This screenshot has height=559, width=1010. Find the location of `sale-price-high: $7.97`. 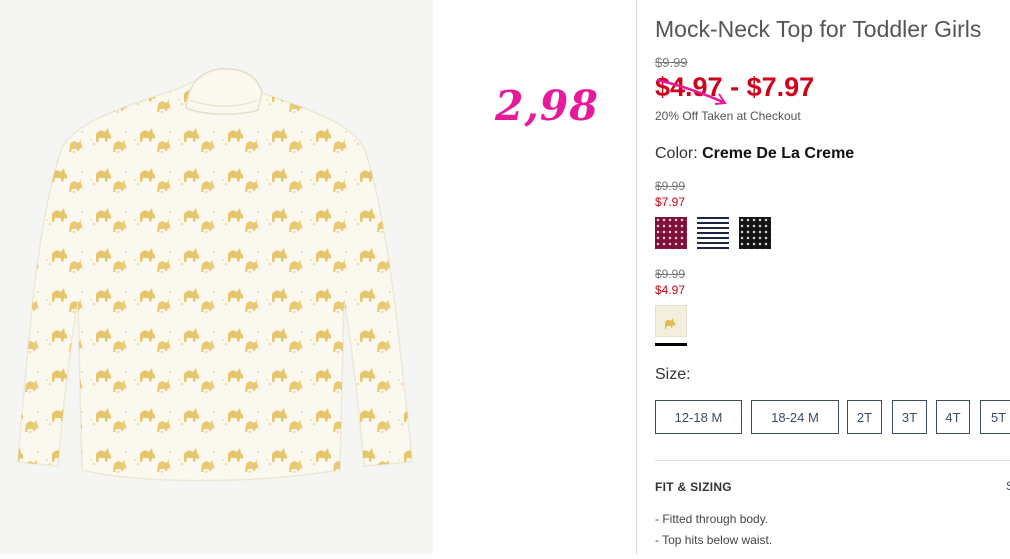

sale-price-high: $7.97 is located at coordinates (780, 87).